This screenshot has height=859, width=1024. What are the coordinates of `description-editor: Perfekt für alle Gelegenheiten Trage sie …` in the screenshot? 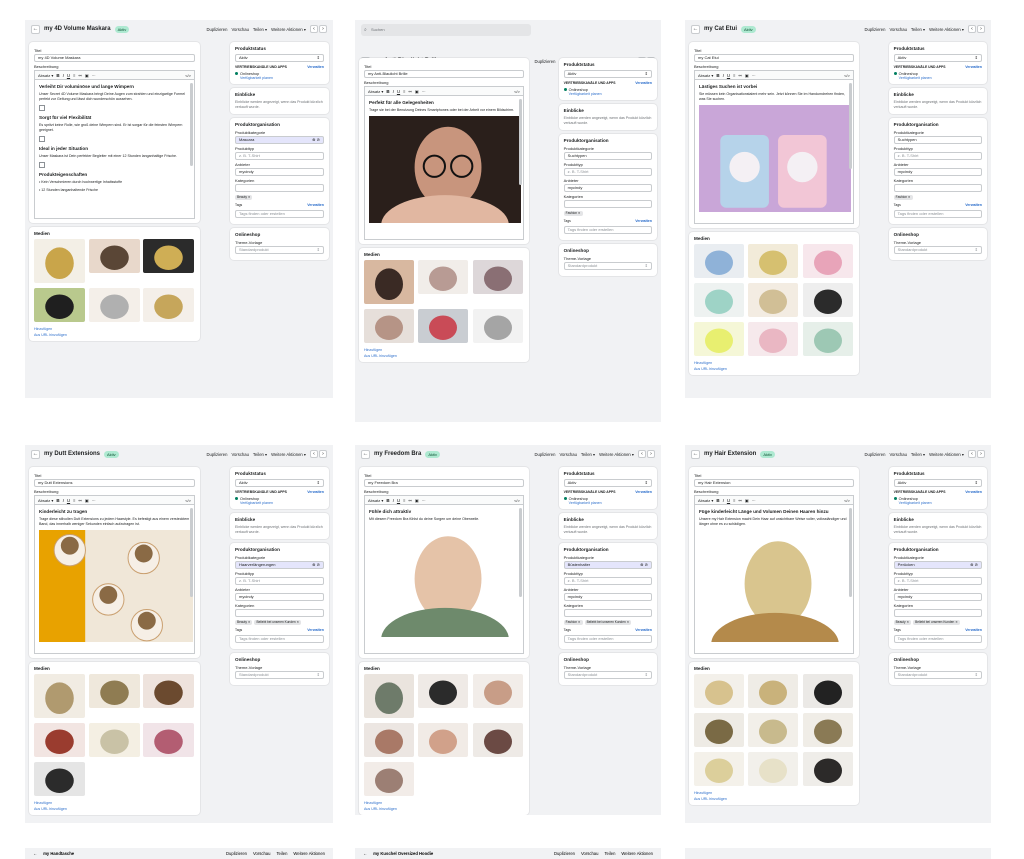 It's located at (444, 167).